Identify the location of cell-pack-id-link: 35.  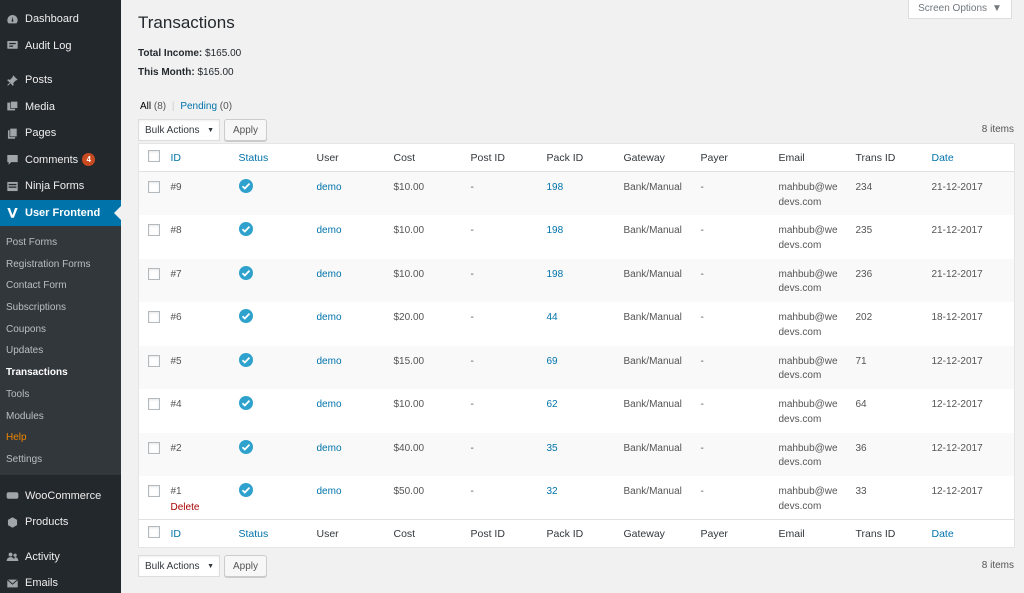
(552, 448).